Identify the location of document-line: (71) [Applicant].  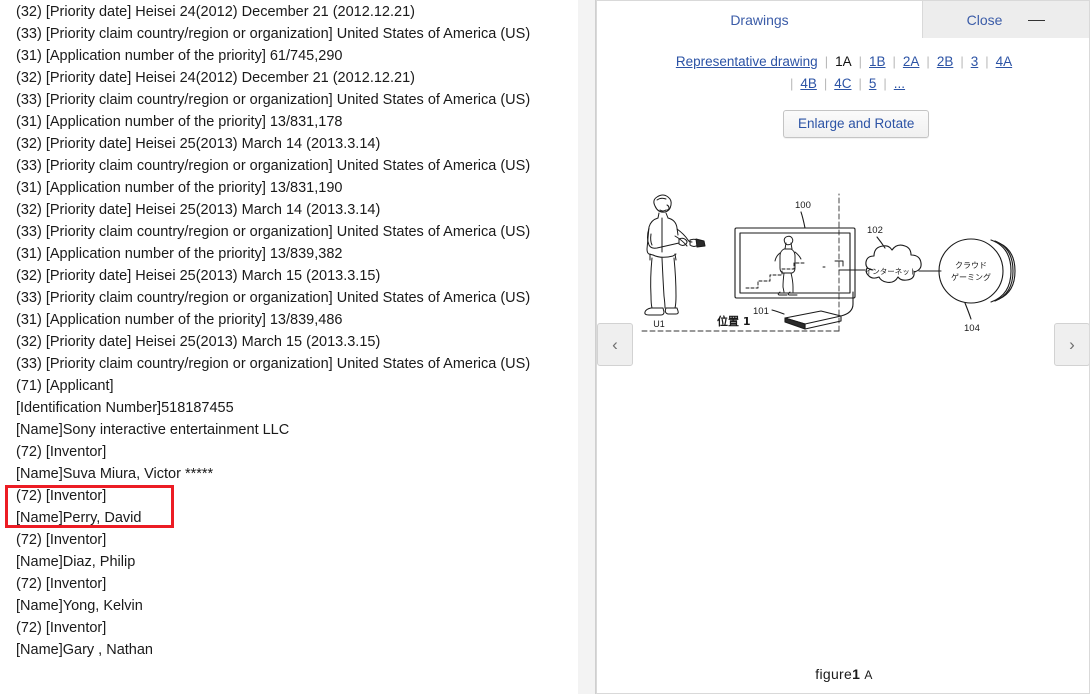
(65, 386).